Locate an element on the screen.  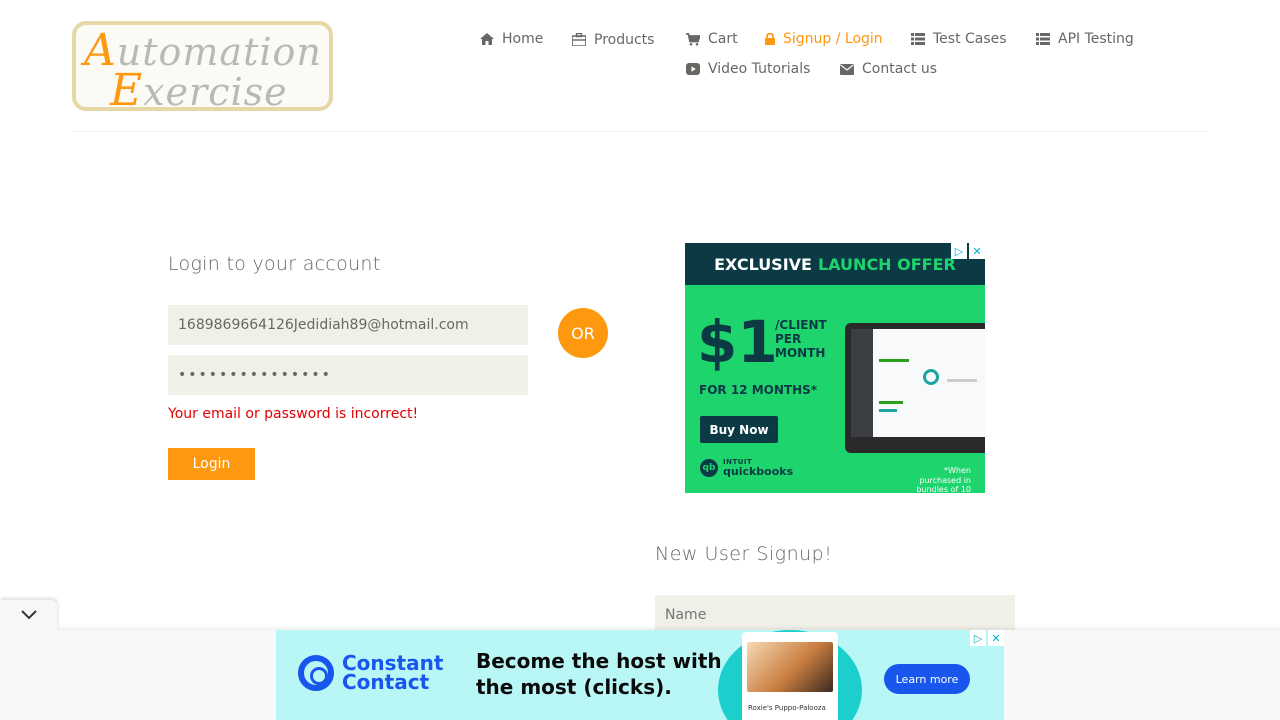
qb-icon: qb is located at coordinates (709, 468).